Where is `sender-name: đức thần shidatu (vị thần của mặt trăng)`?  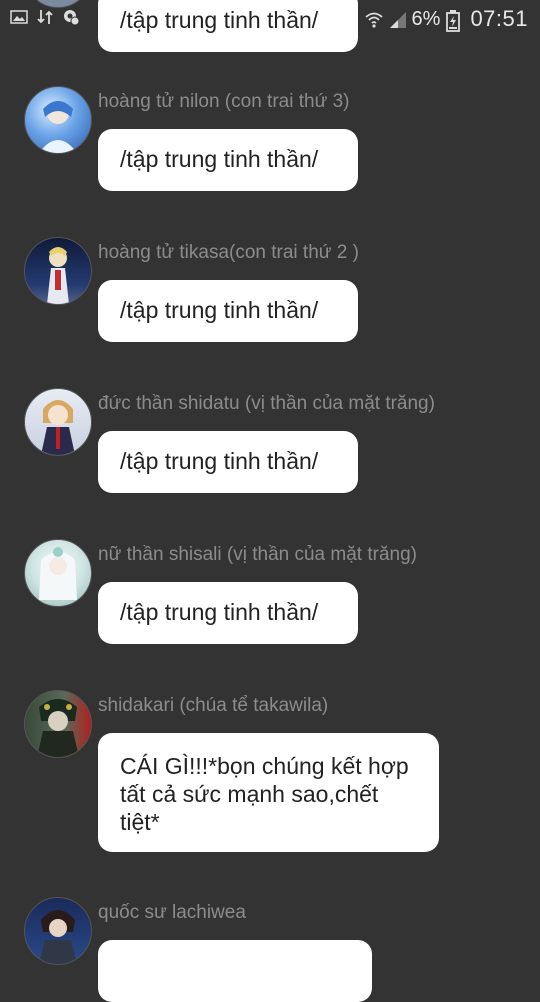 sender-name: đức thần shidatu (vị thần của mặt trăng) is located at coordinates (266, 403).